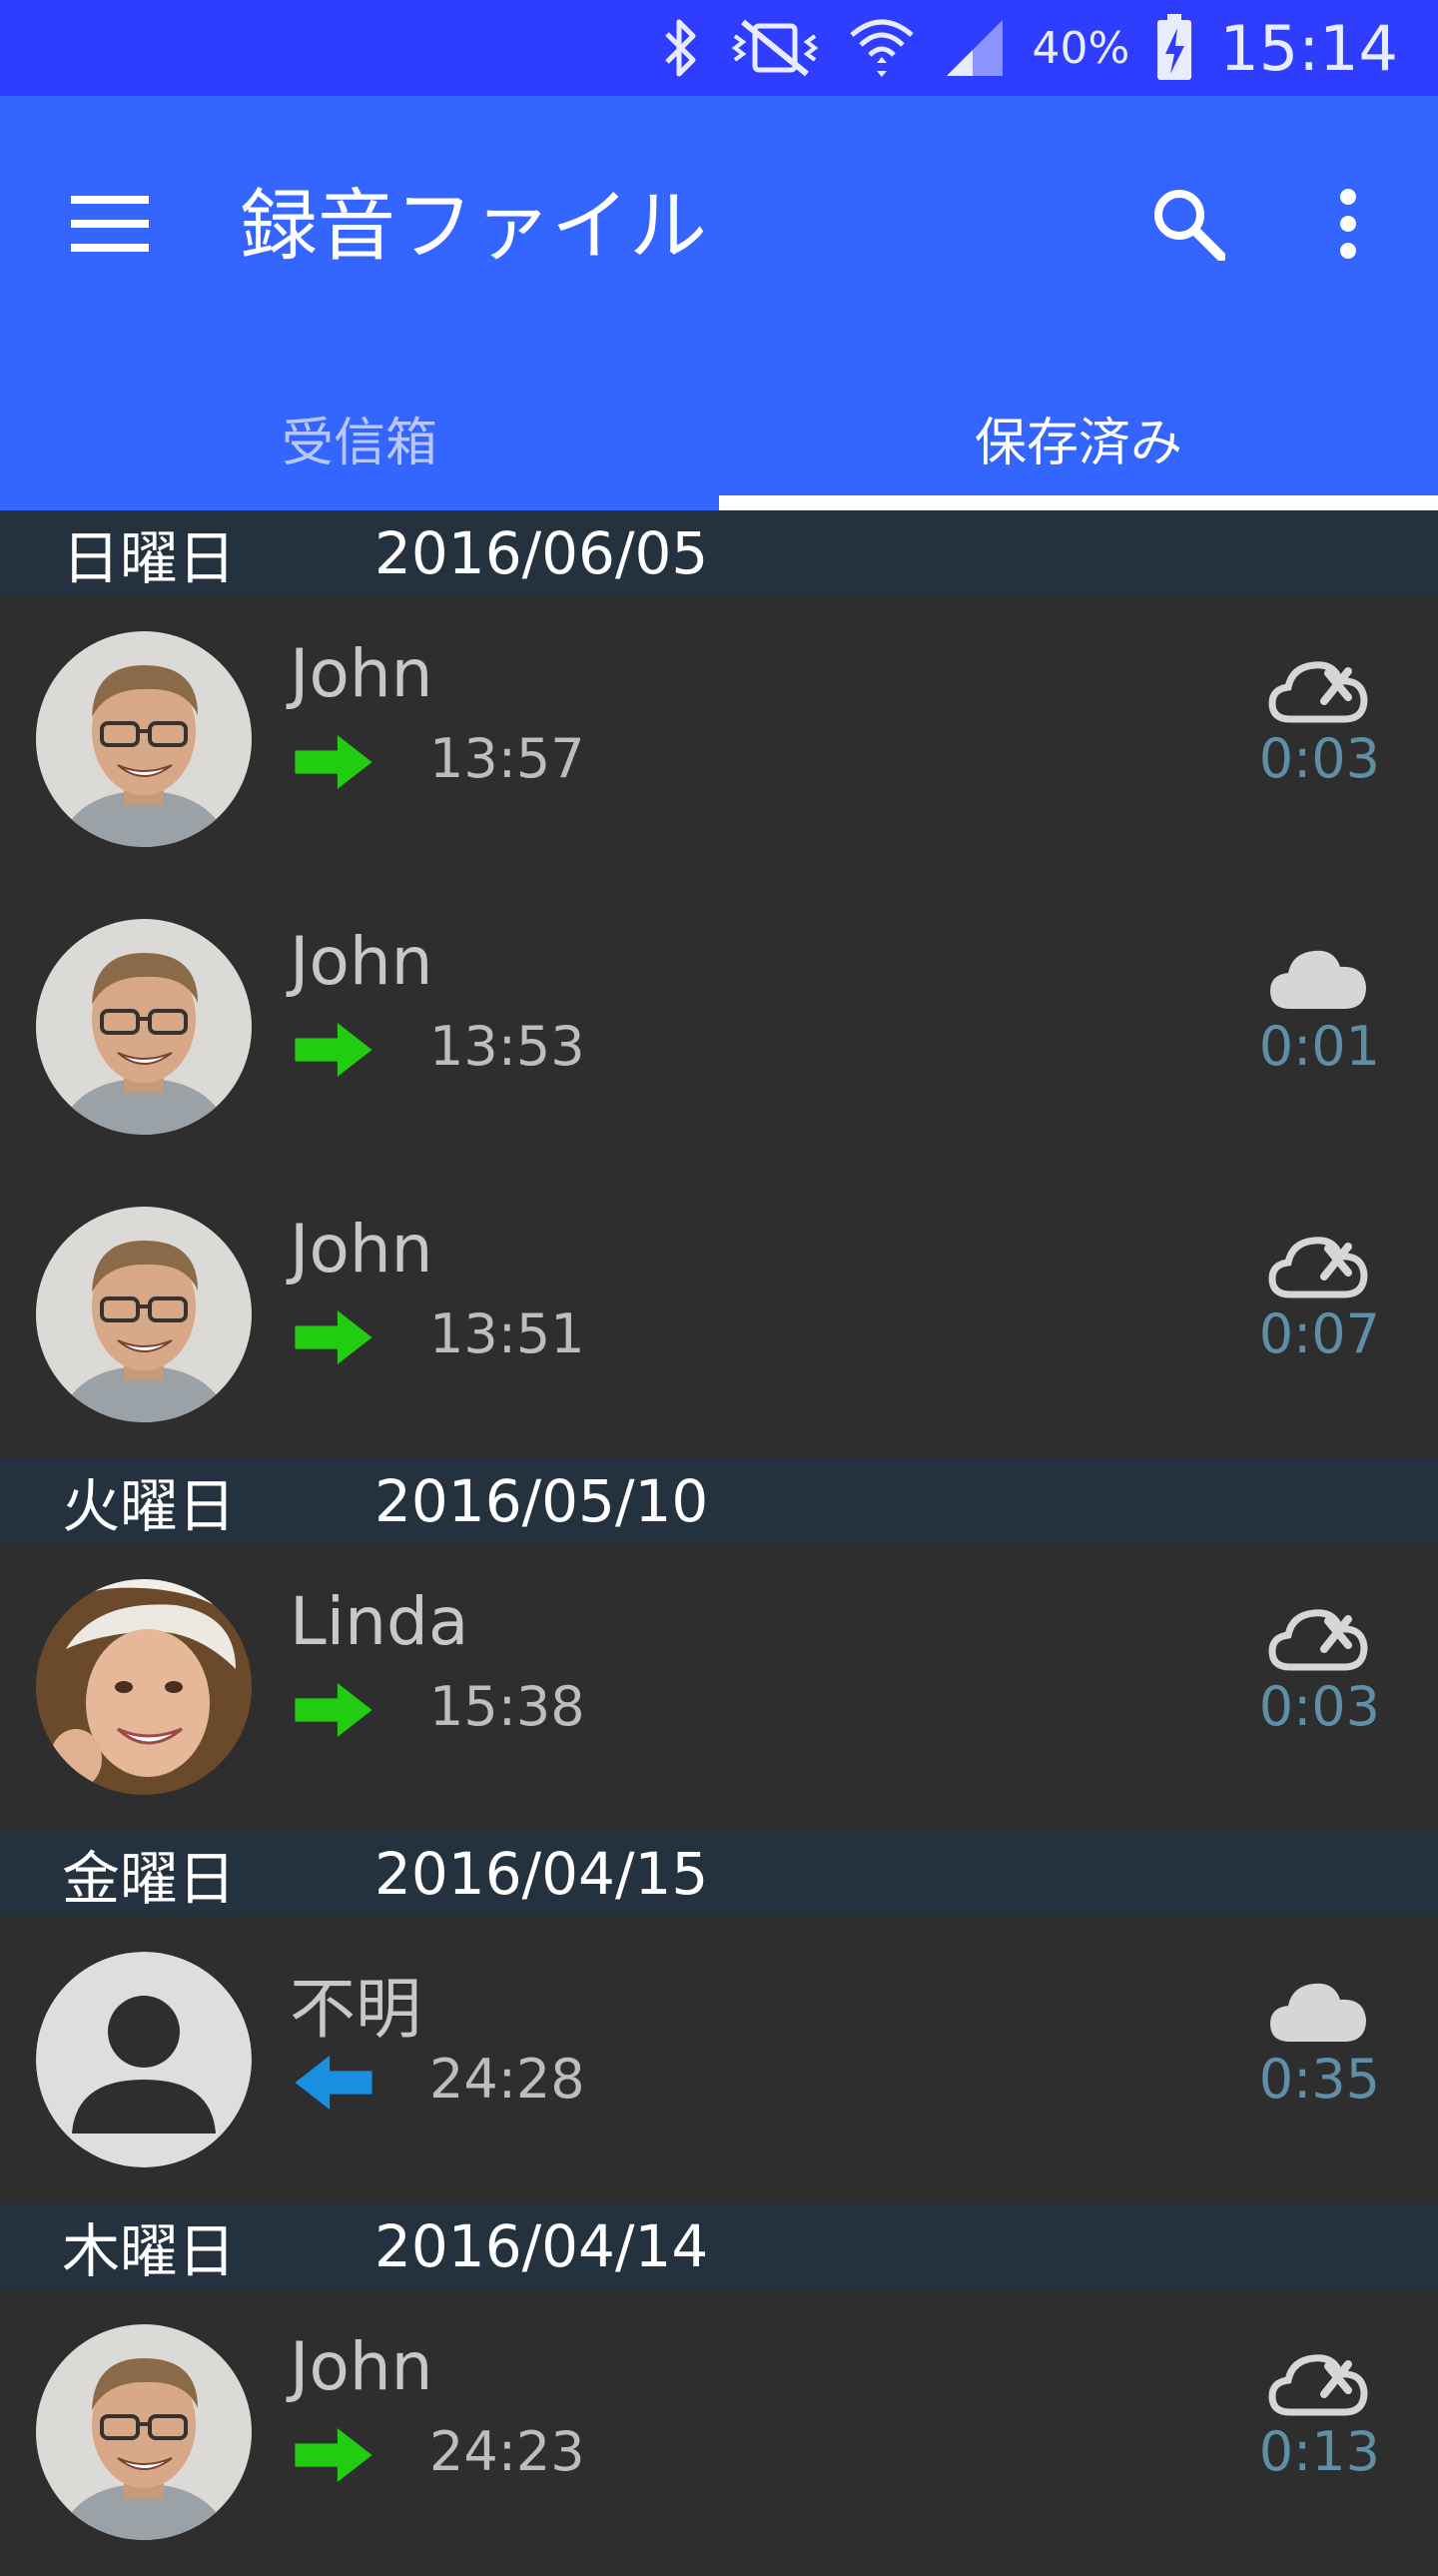  What do you see at coordinates (333, 2085) in the screenshot?
I see `incoming-arrow-icon` at bounding box center [333, 2085].